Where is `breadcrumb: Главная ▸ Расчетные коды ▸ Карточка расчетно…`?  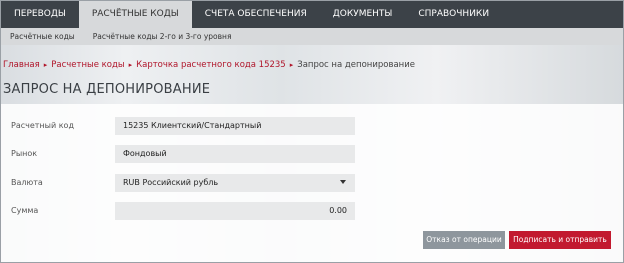 breadcrumb: Главная ▸ Расчетные коды ▸ Карточка расчетно… is located at coordinates (209, 65).